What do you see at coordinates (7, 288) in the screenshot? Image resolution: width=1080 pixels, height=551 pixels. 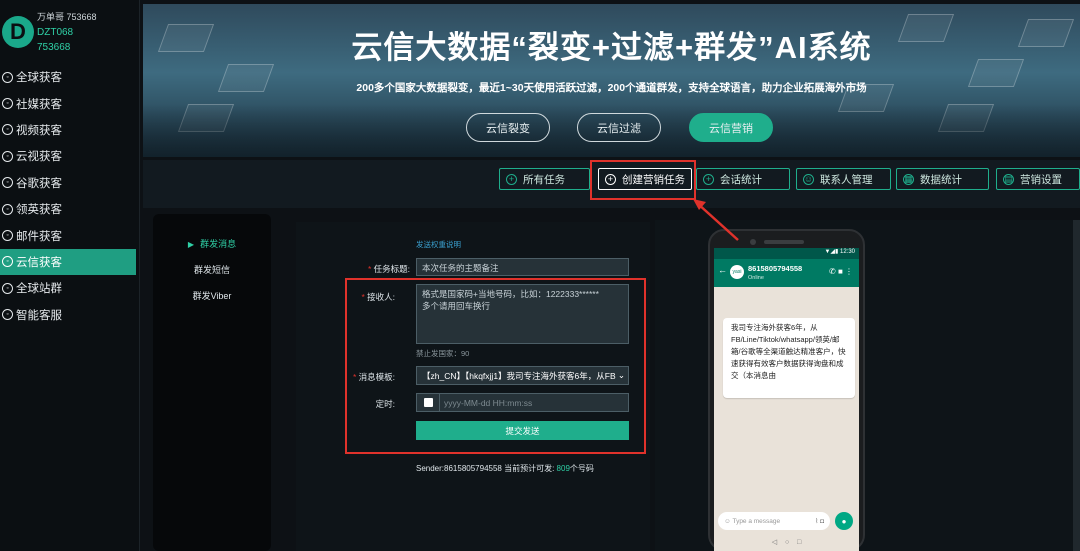 I see `sites-icon: ◦` at bounding box center [7, 288].